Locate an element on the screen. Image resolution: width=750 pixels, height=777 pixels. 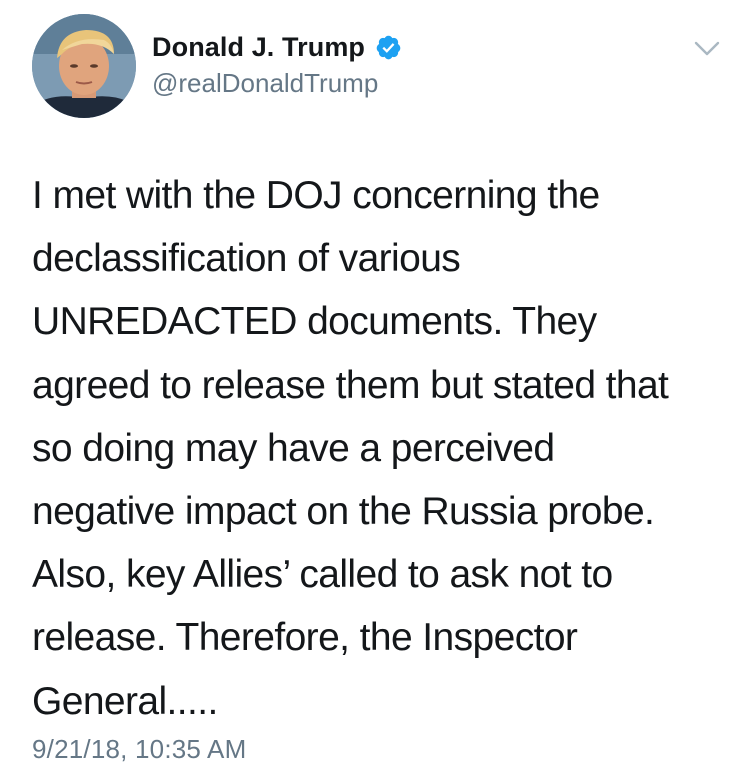
tweet-text-line: declassification of various is located at coordinates (246, 259).